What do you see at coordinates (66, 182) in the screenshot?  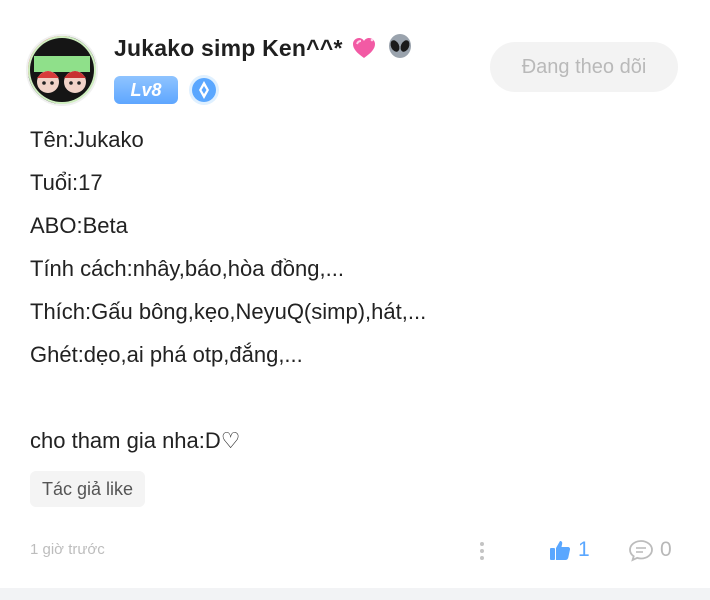 I see `content-line-age: Tuổi:17` at bounding box center [66, 182].